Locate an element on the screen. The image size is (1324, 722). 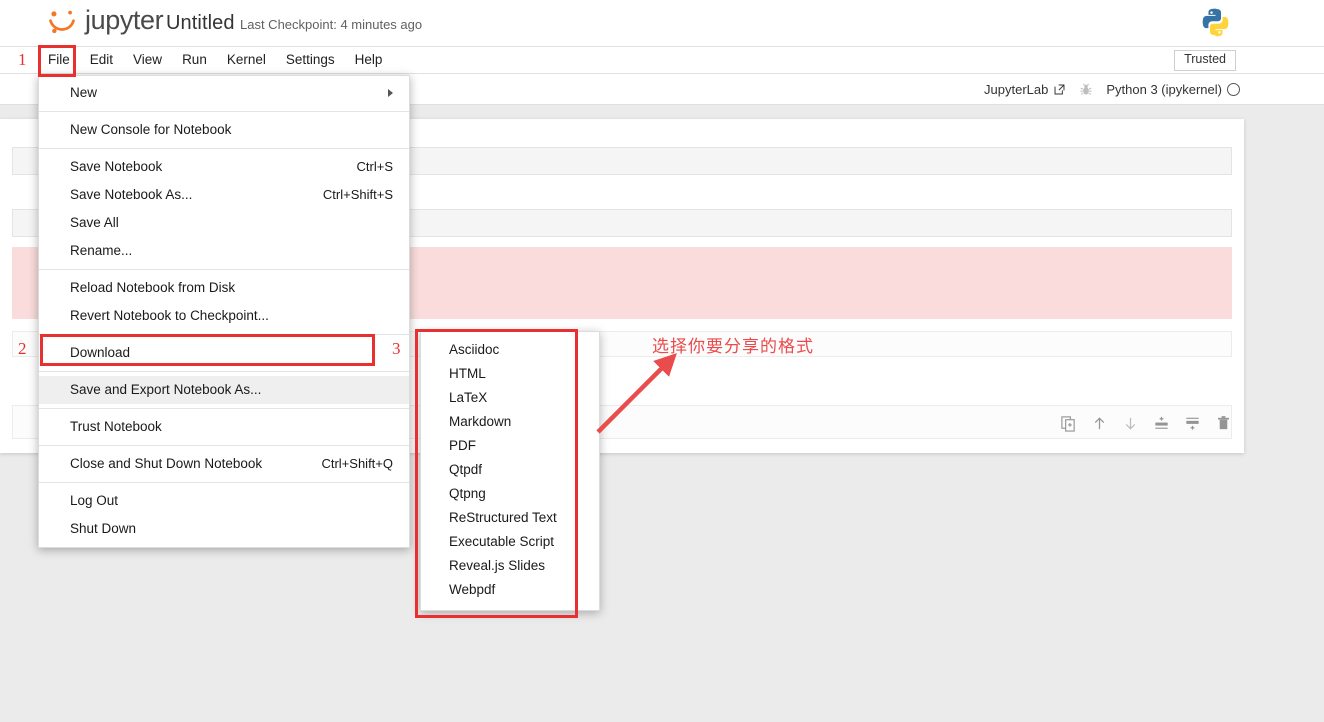
submenu-item-html: HTML is located at coordinates (510, 374).